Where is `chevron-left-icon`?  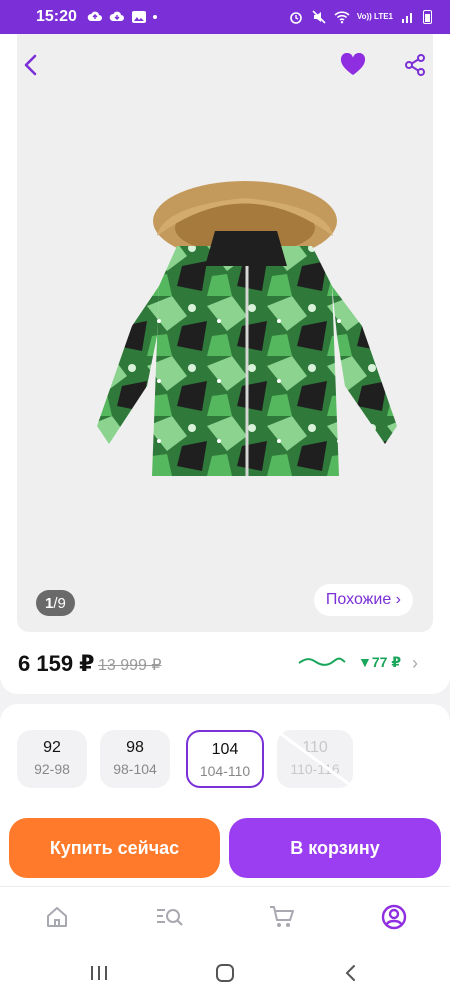 chevron-left-icon is located at coordinates (30, 65).